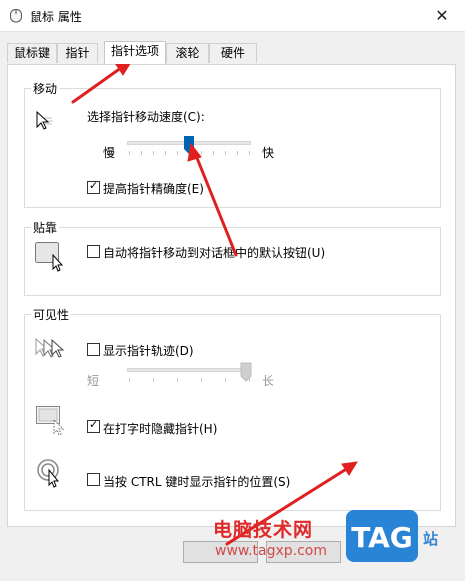  I want to click on long-label: 长, so click(268, 381).